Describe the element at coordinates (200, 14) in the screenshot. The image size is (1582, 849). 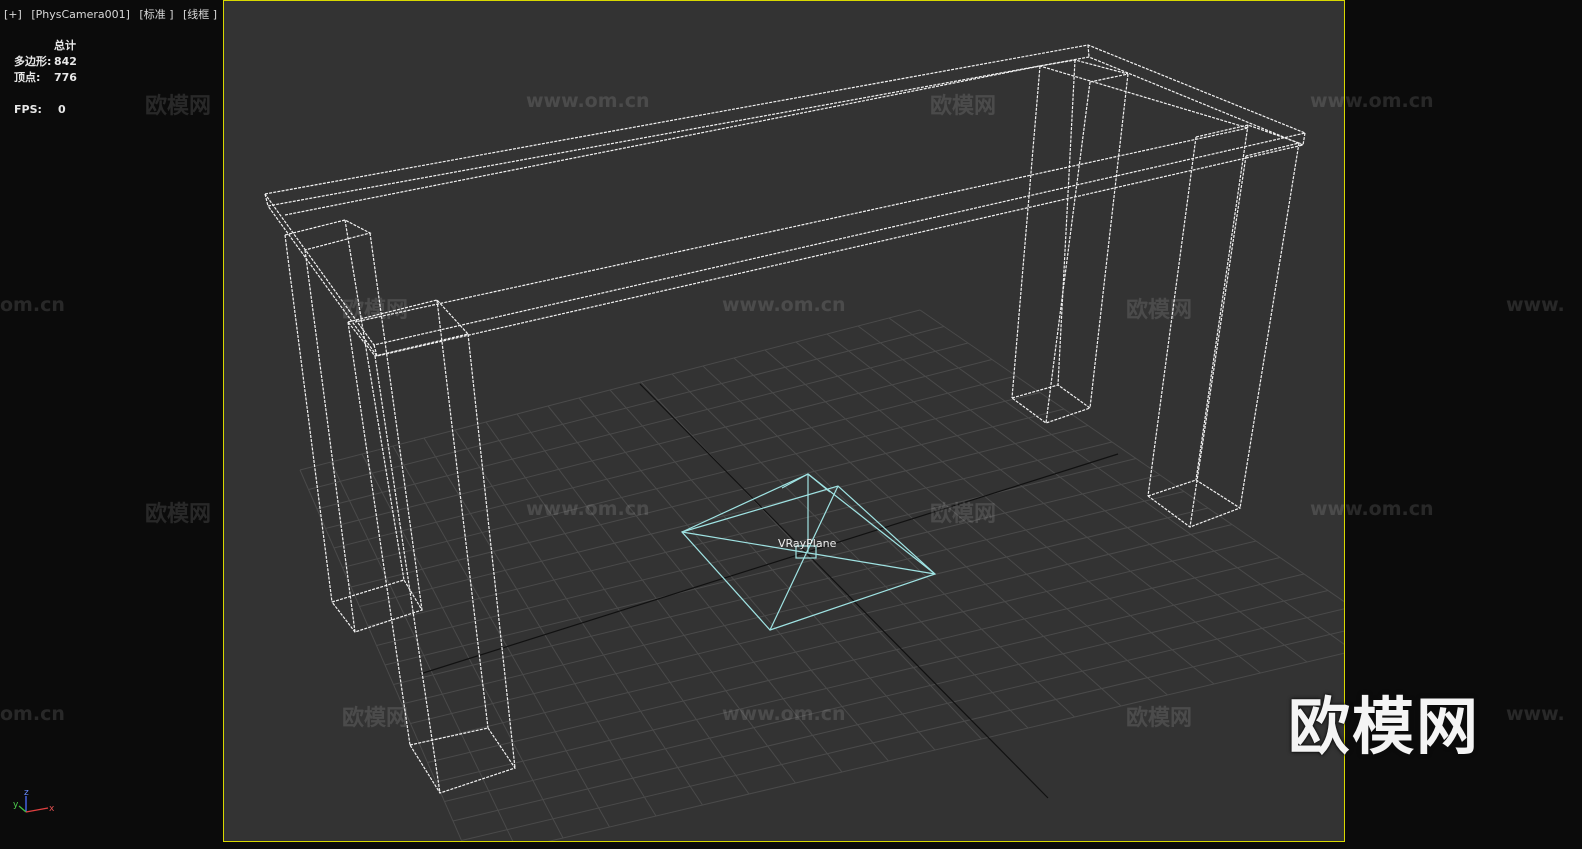
I see `viewport-display-mode-menu: [线框 ]` at that location.